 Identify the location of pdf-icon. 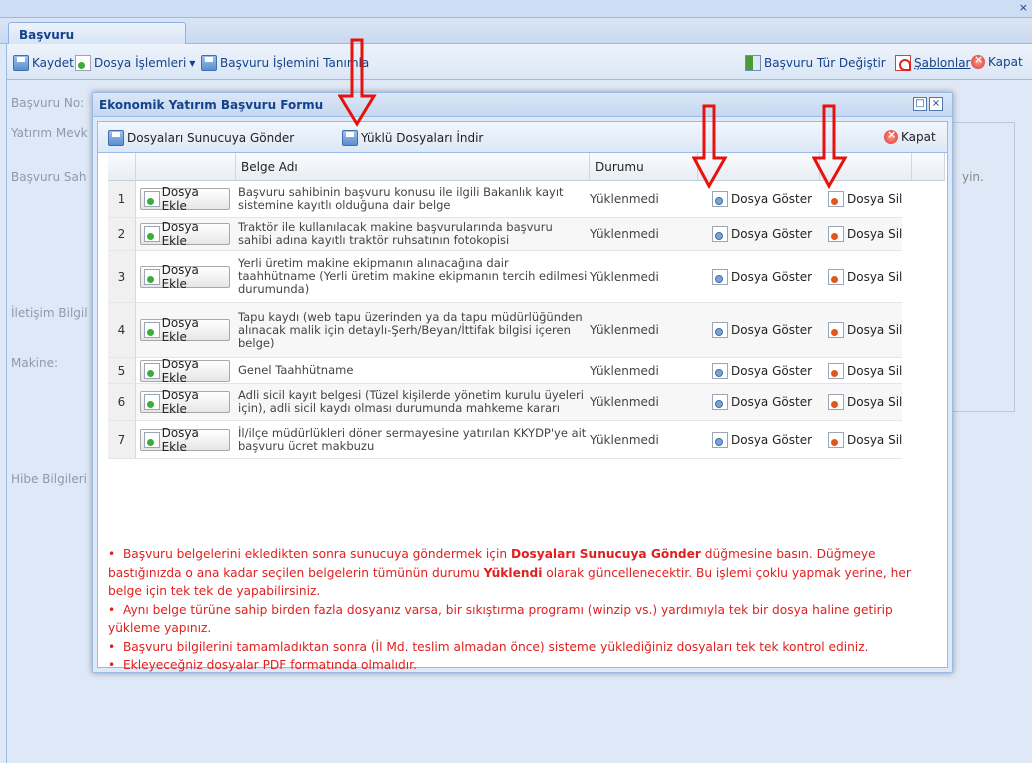
(903, 63).